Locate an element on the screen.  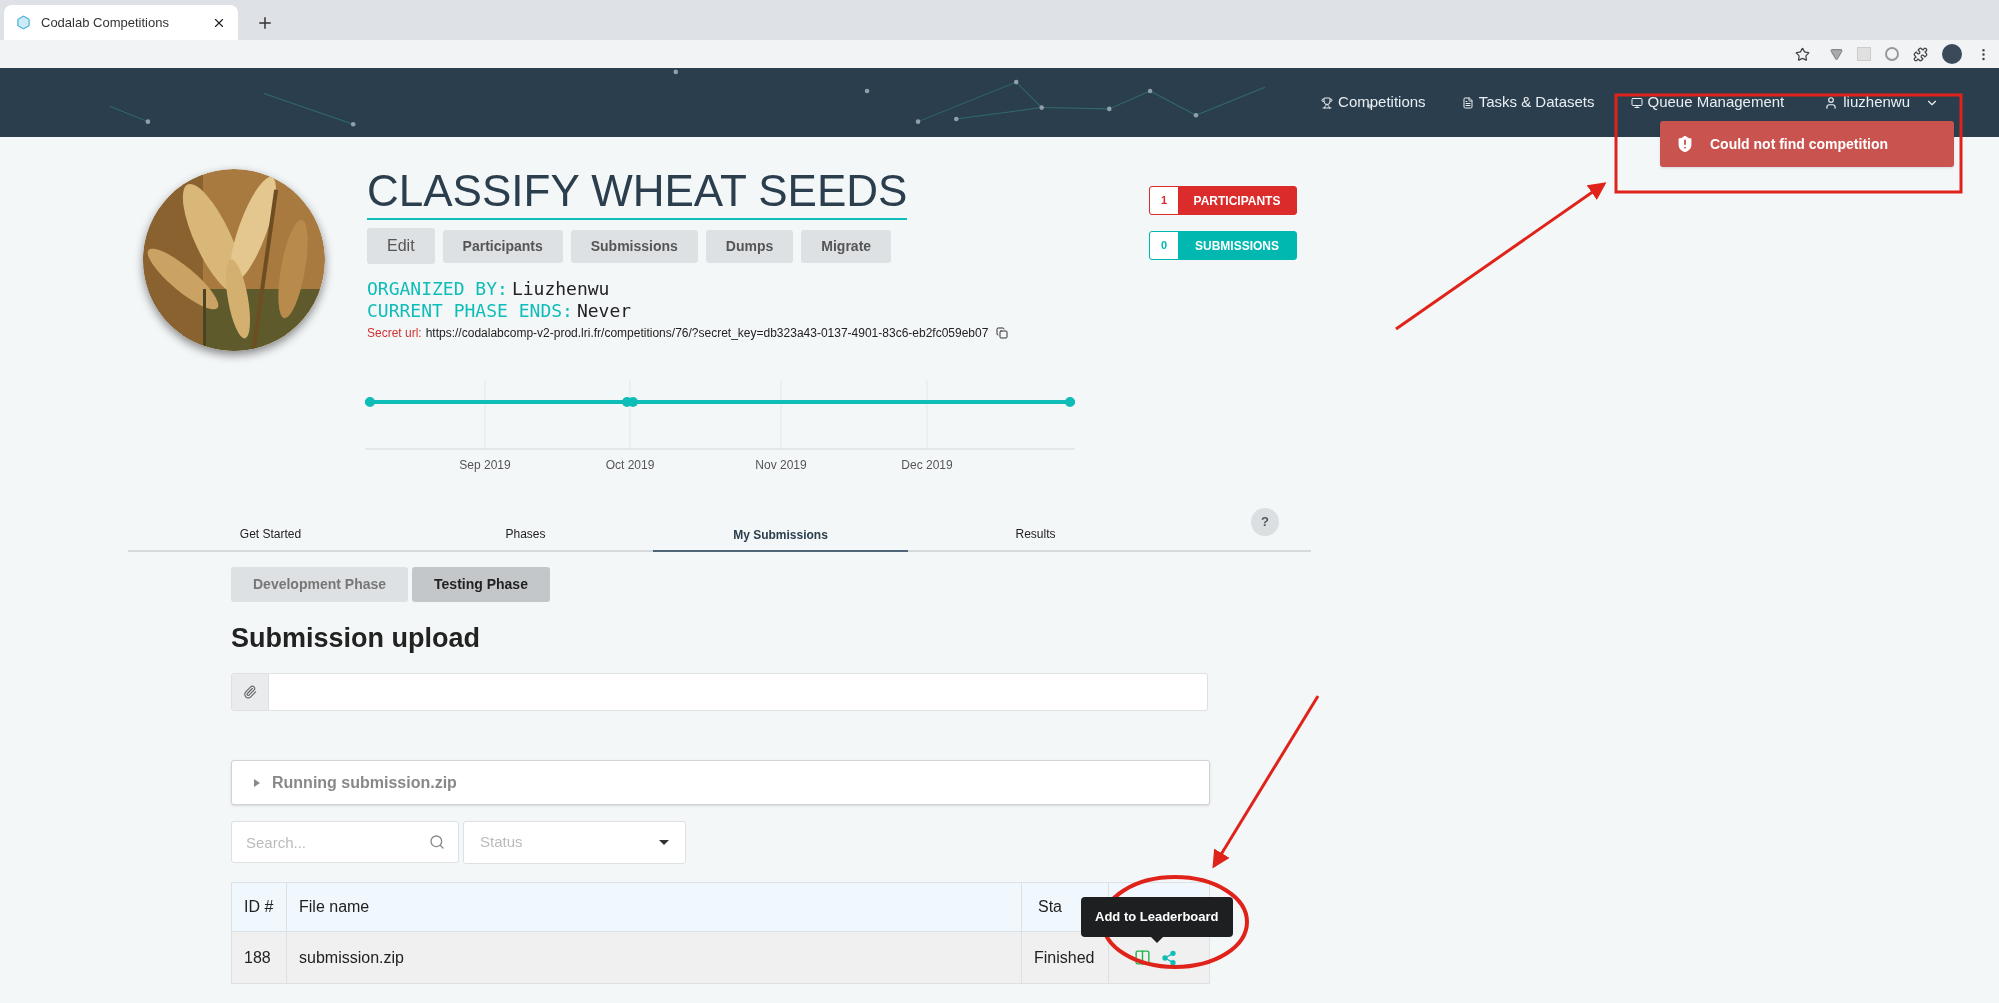
stat-label: PARTICIPANTS is located at coordinates (1237, 201).